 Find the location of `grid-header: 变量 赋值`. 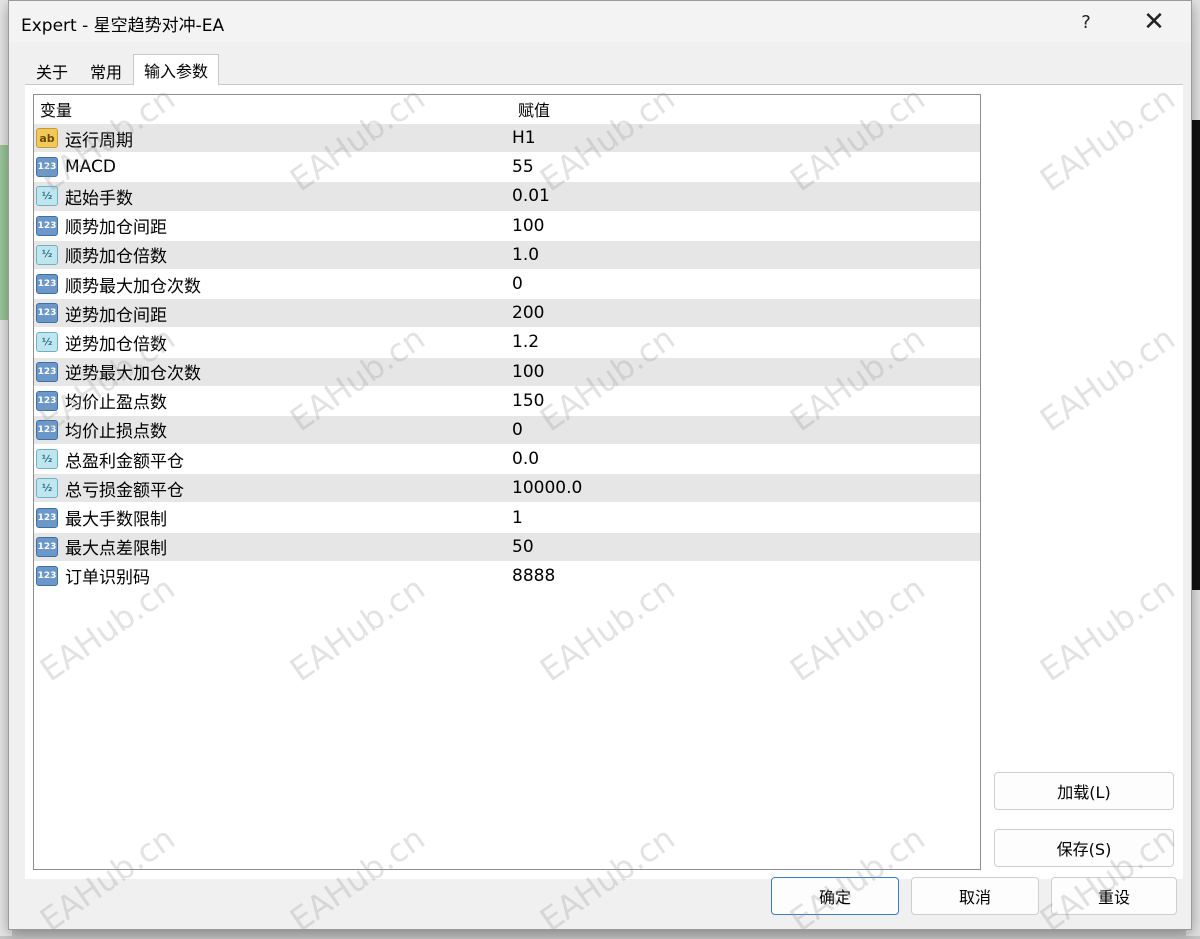

grid-header: 变量 赋值 is located at coordinates (507, 109).